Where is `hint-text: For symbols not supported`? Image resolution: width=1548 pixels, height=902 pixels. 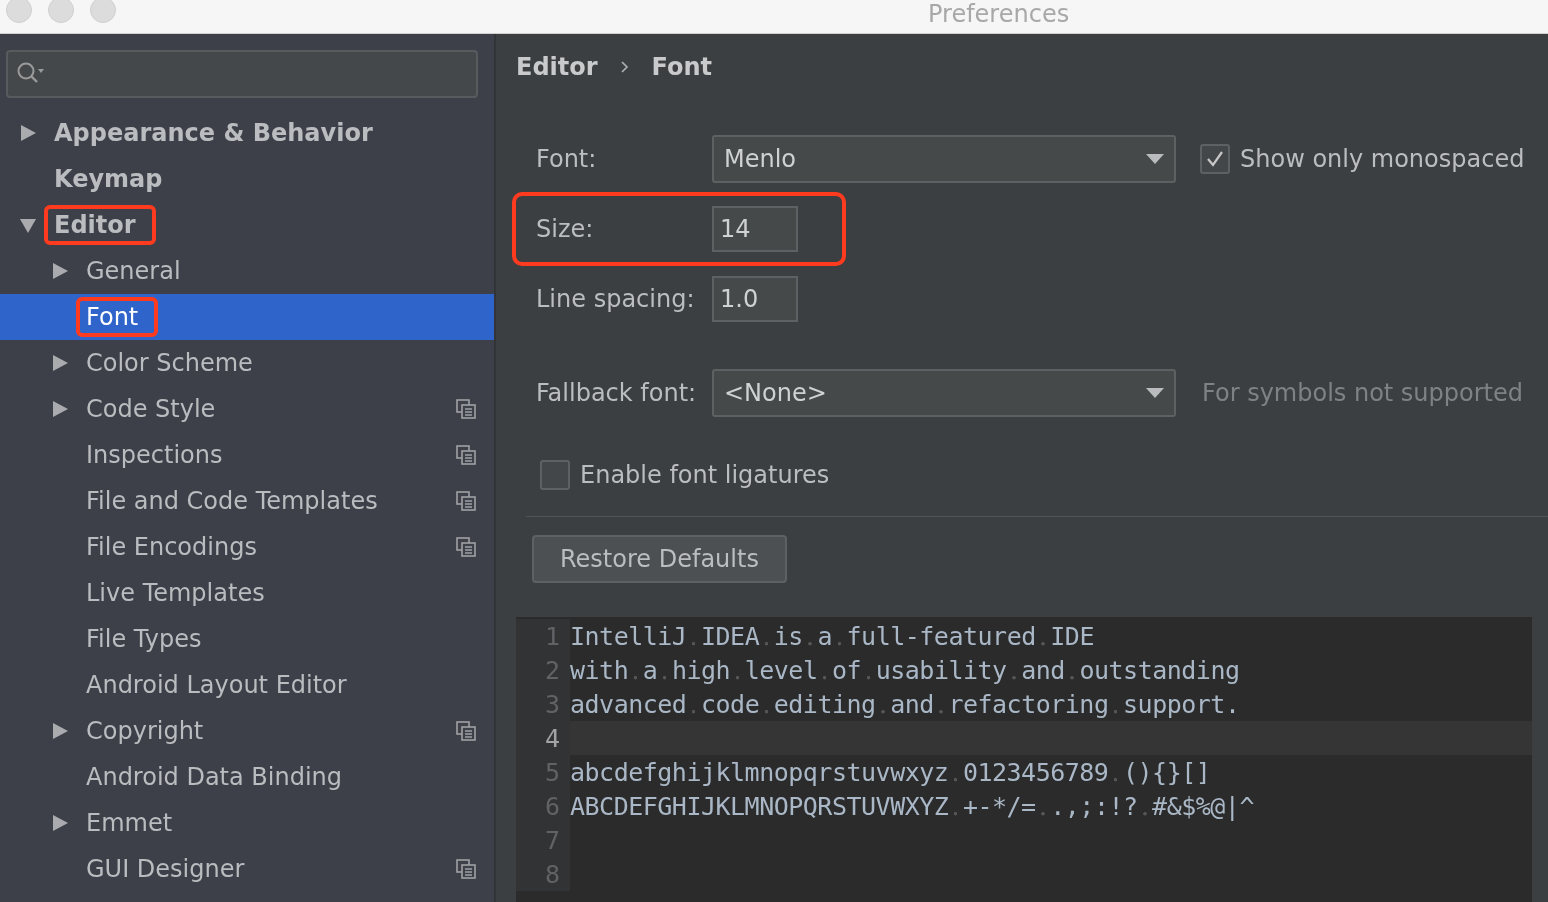
hint-text: For symbols not supported is located at coordinates (1362, 393).